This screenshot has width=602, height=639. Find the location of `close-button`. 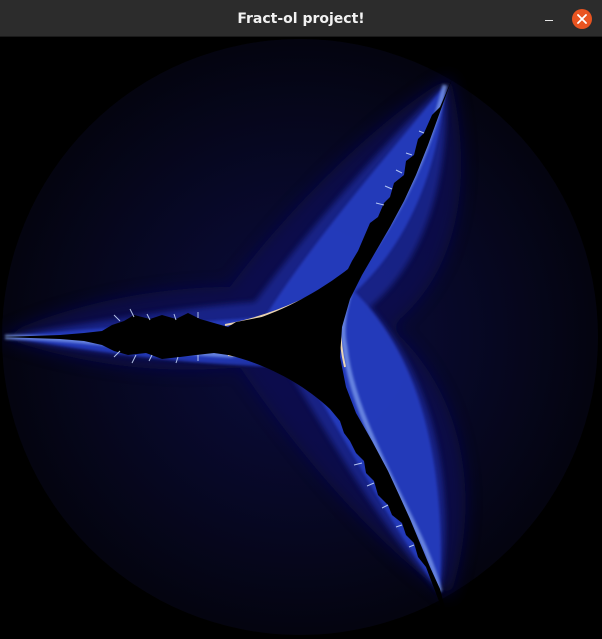

close-button is located at coordinates (582, 19).